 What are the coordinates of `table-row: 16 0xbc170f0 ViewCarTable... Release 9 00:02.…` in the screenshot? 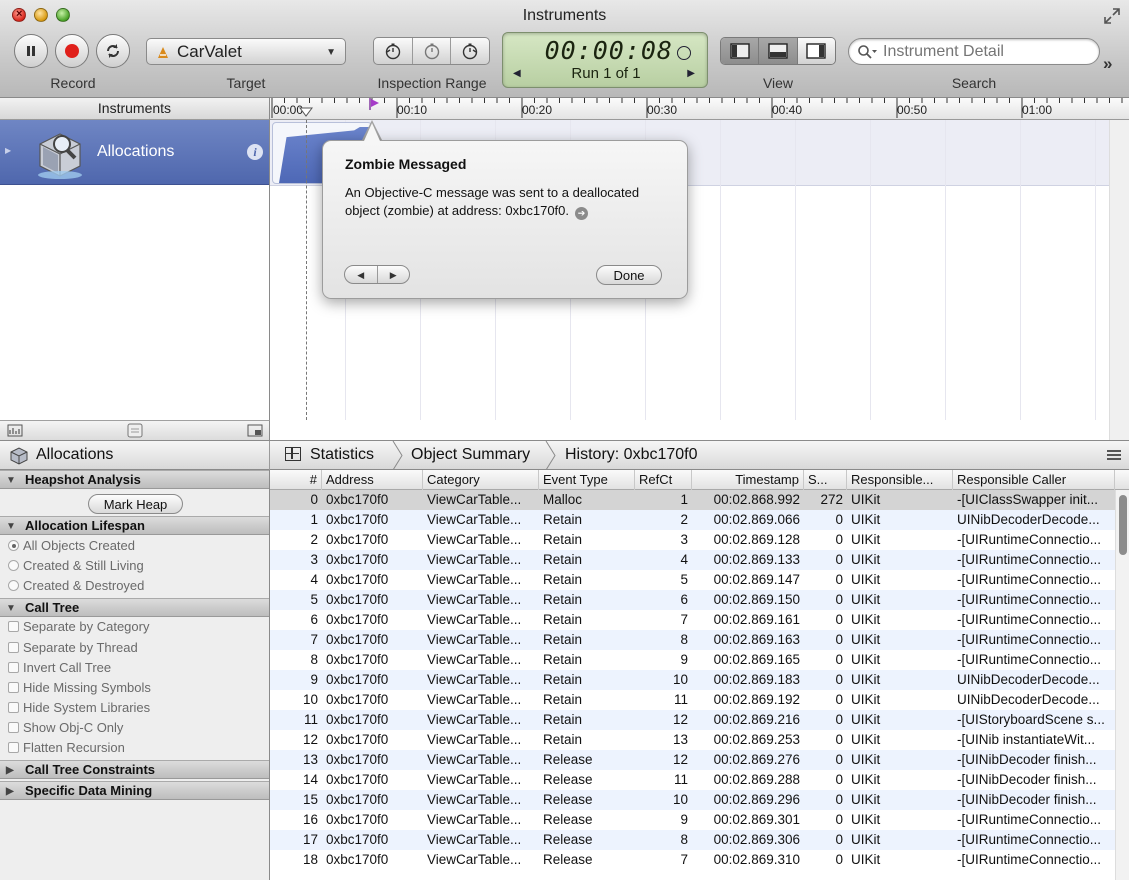 It's located at (692, 820).